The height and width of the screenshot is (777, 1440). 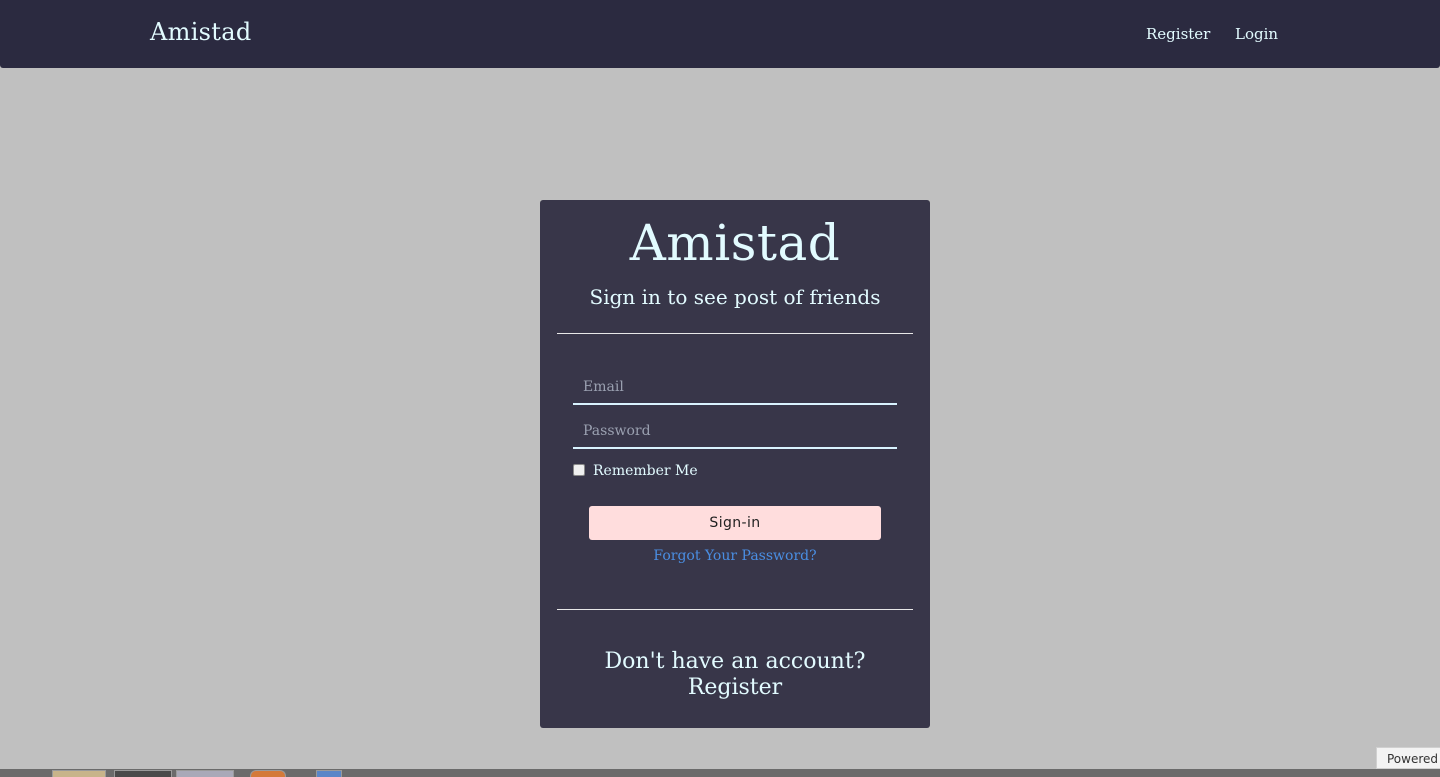 What do you see at coordinates (735, 688) in the screenshot?
I see `register-link: Register` at bounding box center [735, 688].